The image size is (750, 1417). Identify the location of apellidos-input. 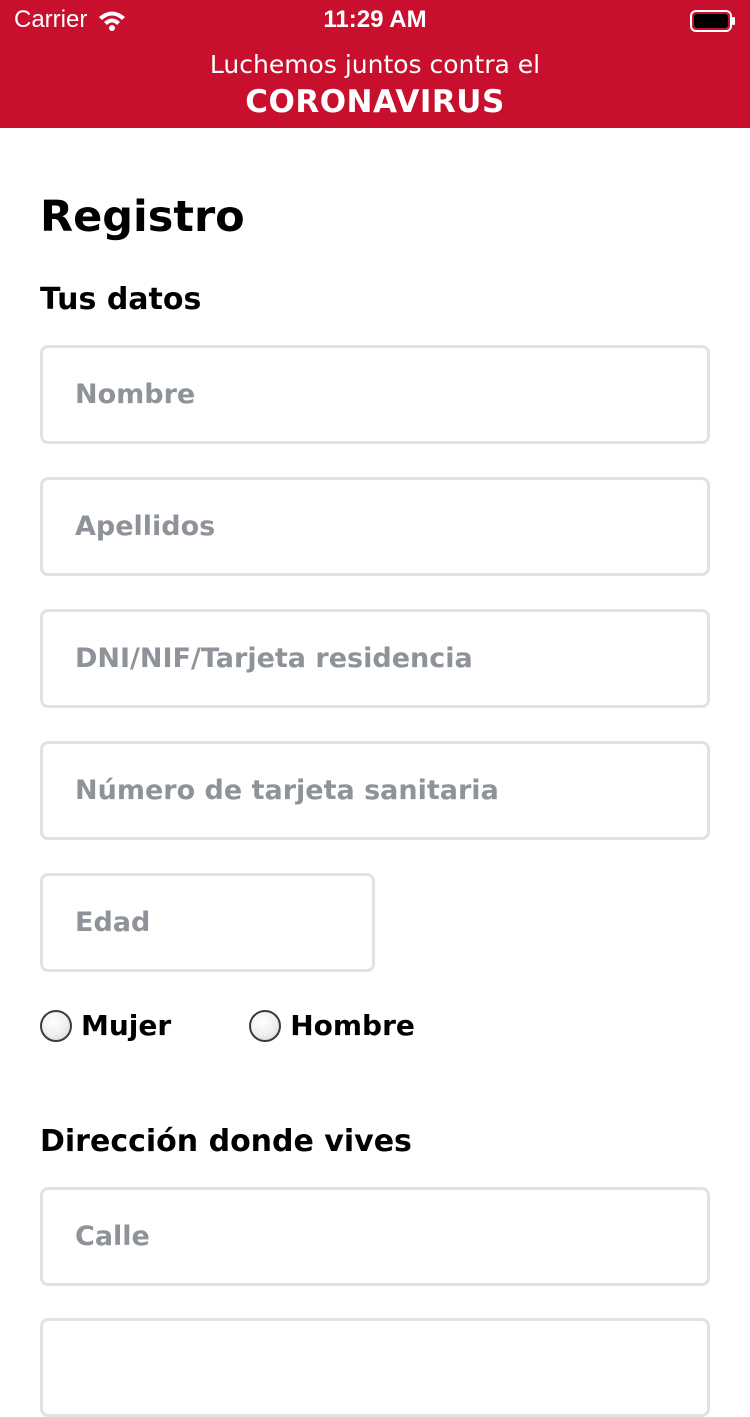
(375, 526).